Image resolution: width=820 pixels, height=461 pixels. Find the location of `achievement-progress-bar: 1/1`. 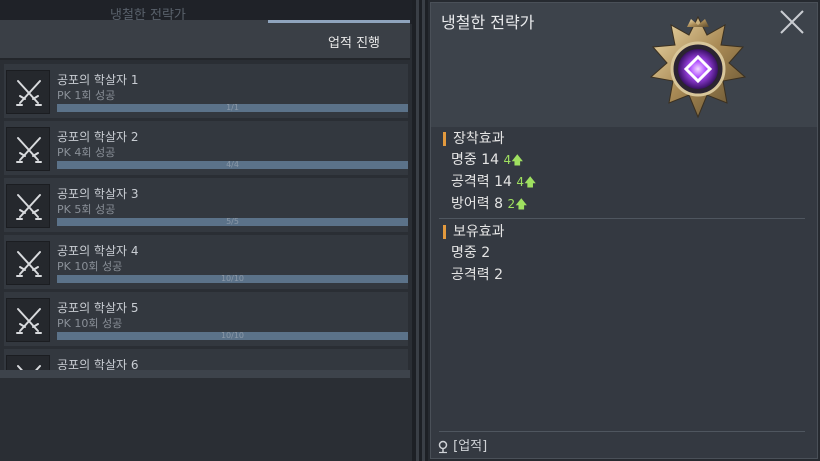

achievement-progress-bar: 1/1 is located at coordinates (232, 107).